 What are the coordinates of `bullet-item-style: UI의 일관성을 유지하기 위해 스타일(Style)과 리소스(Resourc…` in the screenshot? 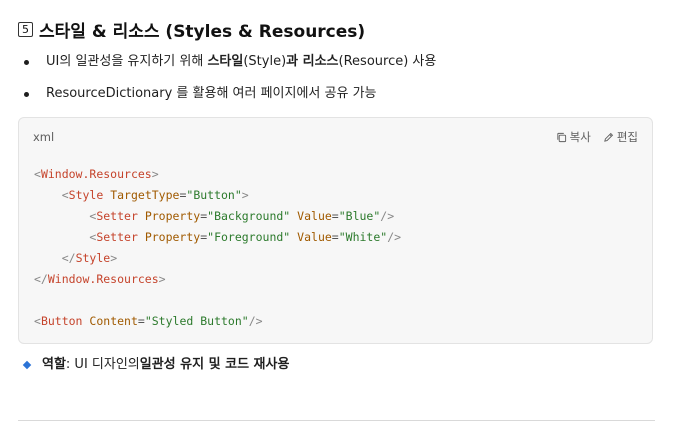 It's located at (229, 68).